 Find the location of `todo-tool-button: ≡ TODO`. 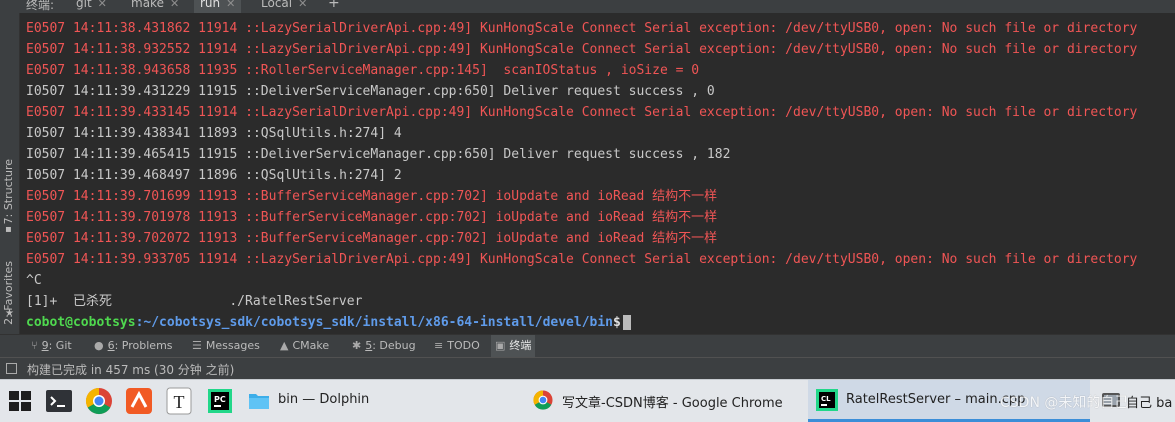

todo-tool-button: ≡ TODO is located at coordinates (457, 346).